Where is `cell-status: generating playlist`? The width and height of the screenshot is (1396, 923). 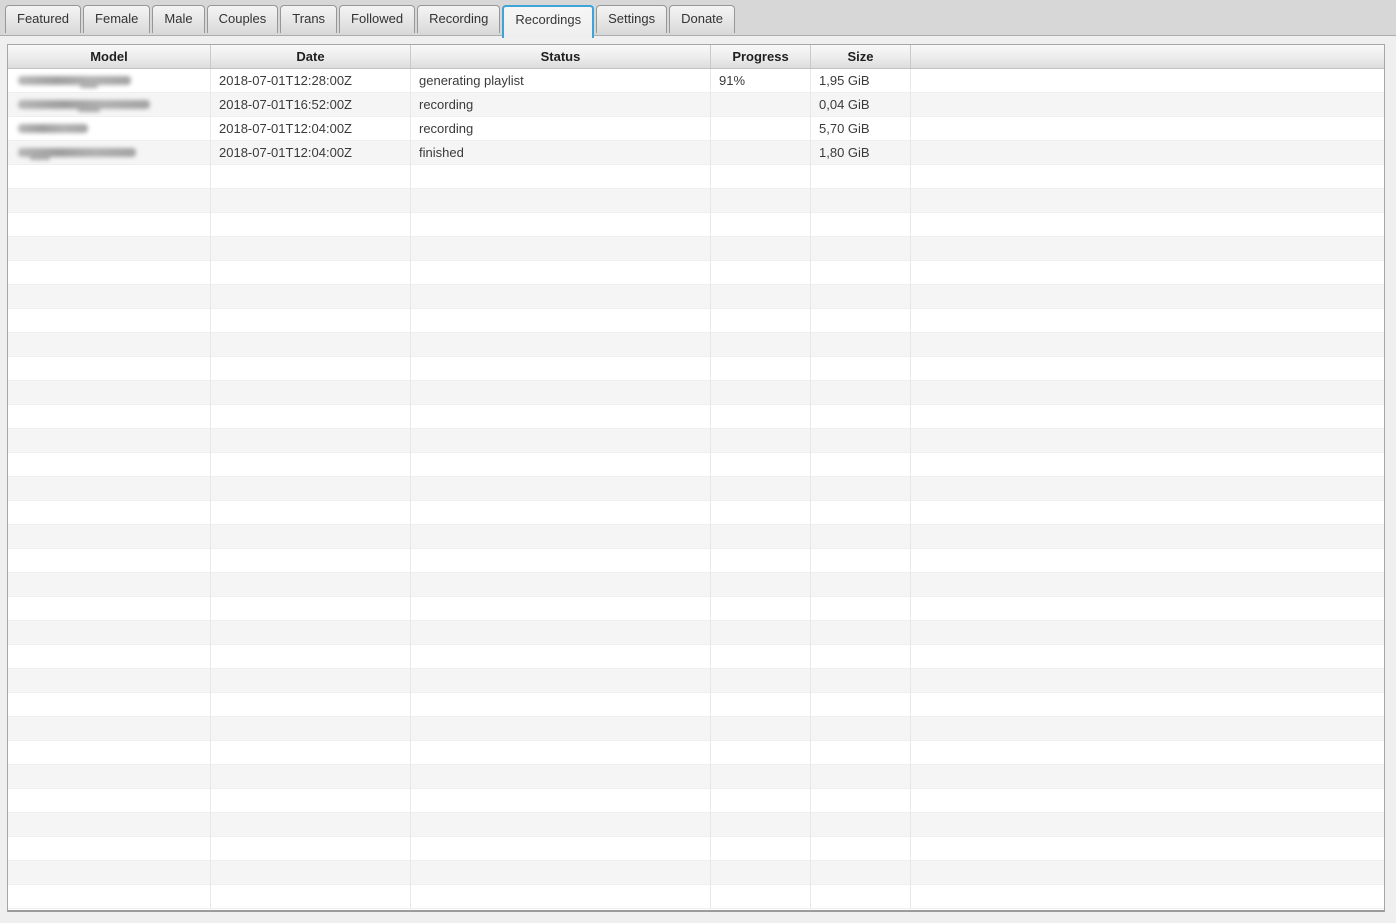 cell-status: generating playlist is located at coordinates (561, 81).